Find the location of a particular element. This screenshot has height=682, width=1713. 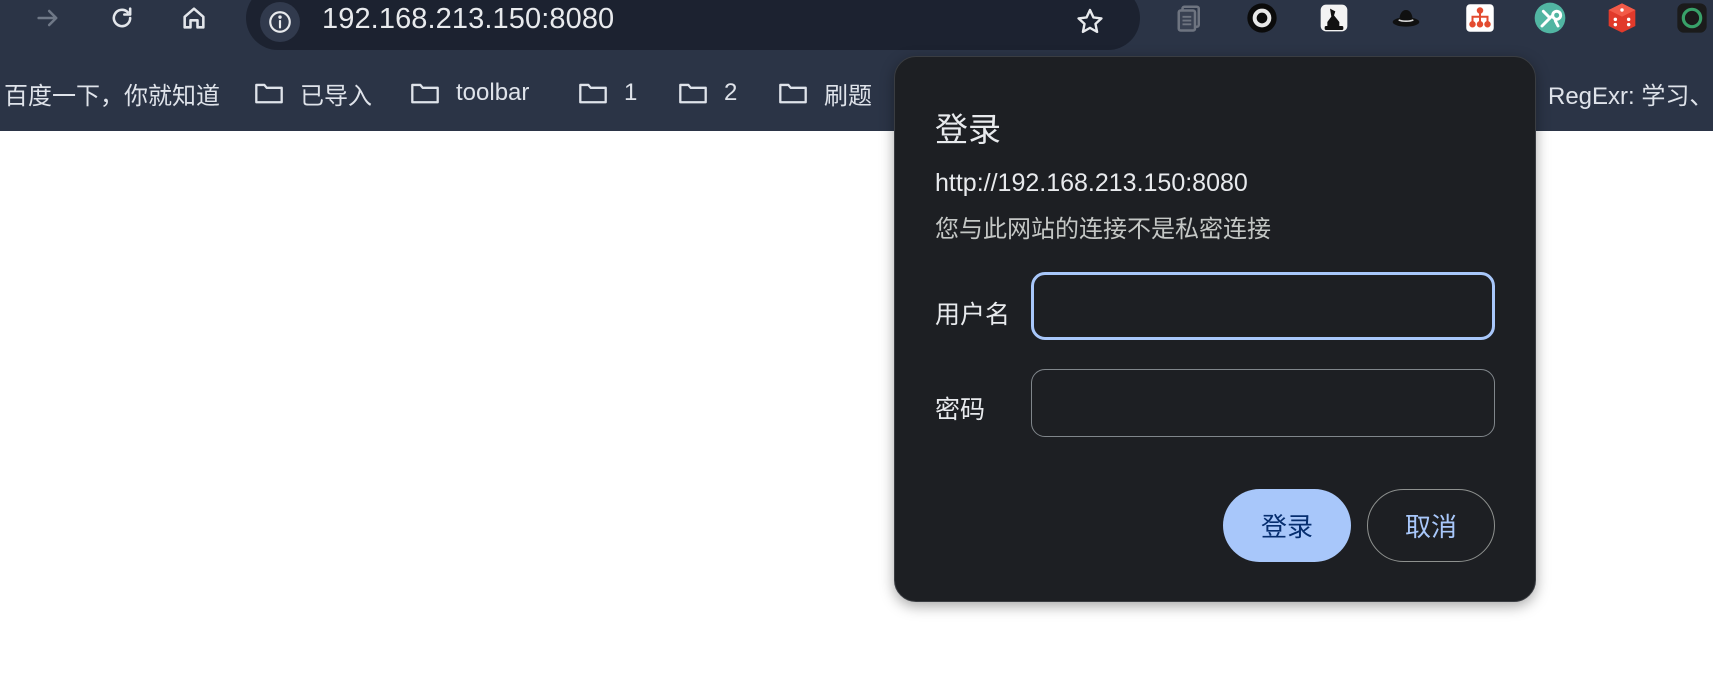

ring-icon is located at coordinates (1262, 18).